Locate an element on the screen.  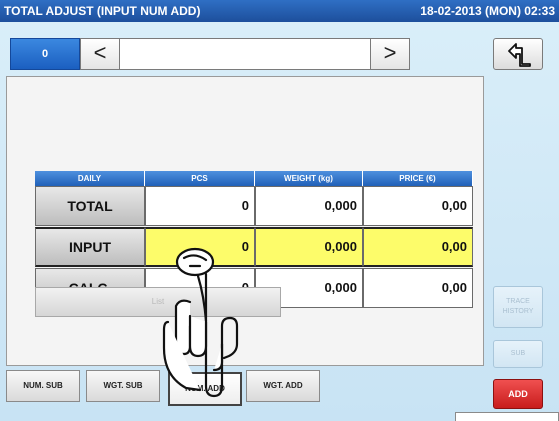
total-price: 0,00 is located at coordinates (418, 206).